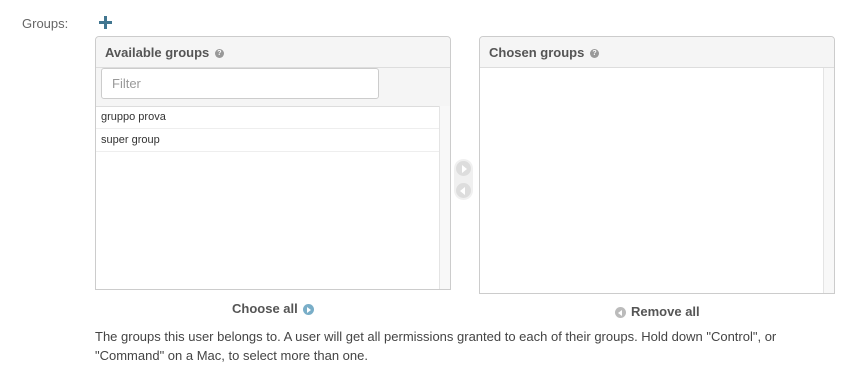 This screenshot has height=372, width=847. I want to click on available-list-scrollbar, so click(444, 197).